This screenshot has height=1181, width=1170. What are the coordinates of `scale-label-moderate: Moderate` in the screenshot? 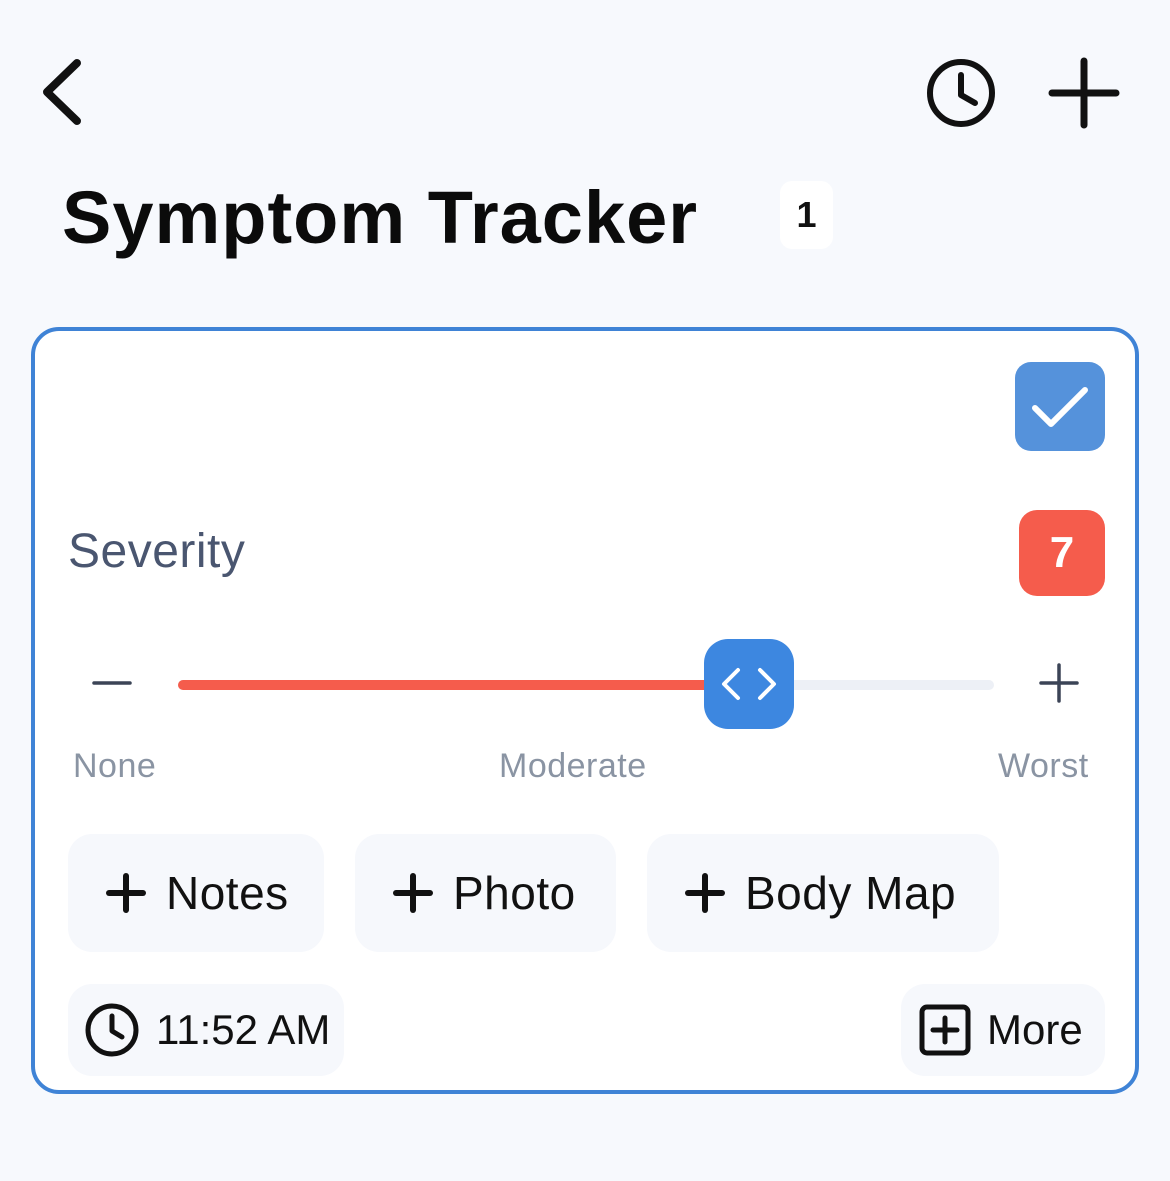 It's located at (573, 766).